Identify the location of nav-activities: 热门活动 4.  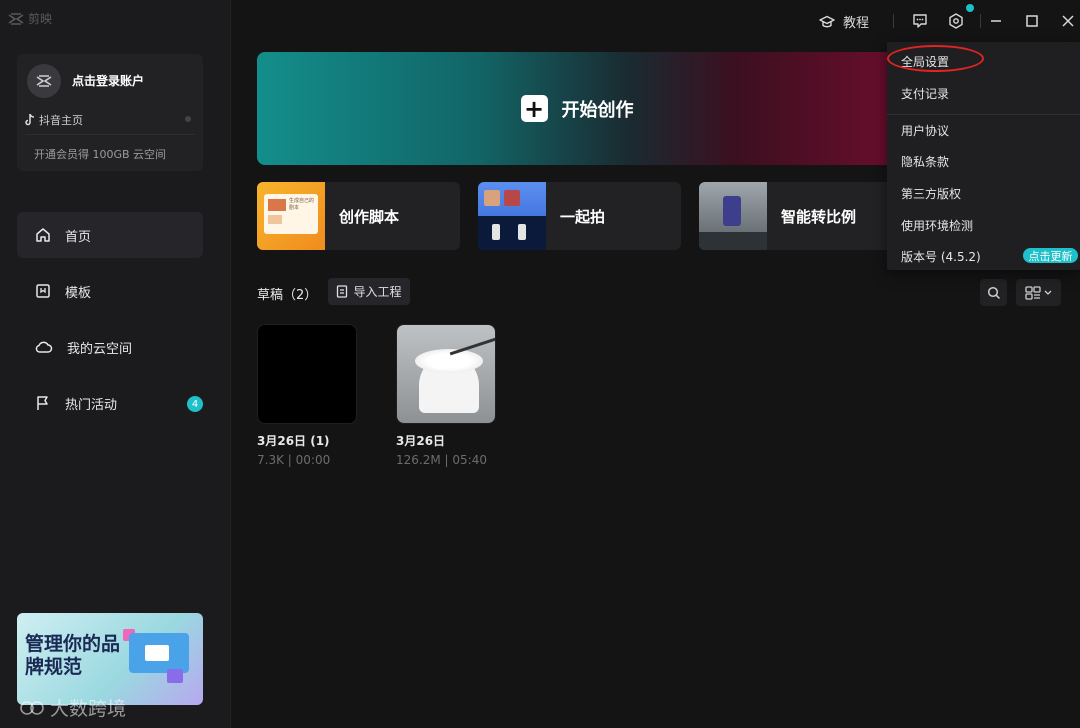
(110, 403).